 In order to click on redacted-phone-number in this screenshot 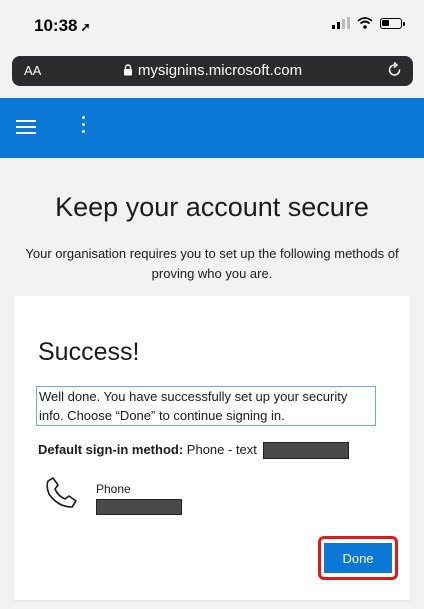, I will do `click(305, 451)`.